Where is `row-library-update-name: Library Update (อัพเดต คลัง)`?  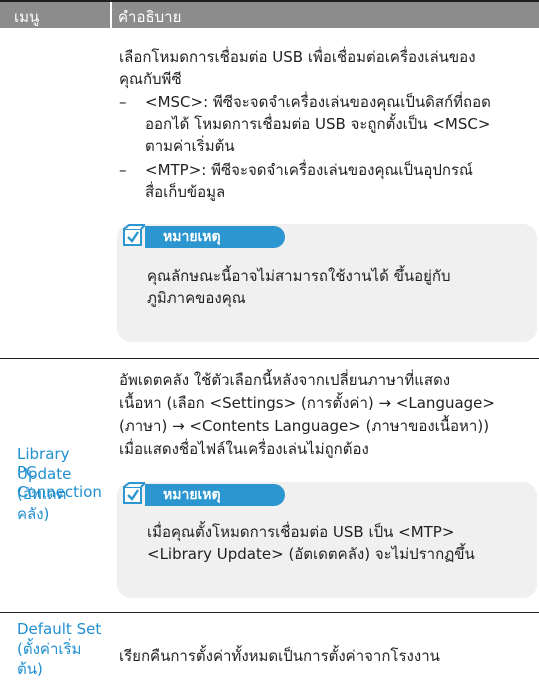 row-library-update-name: Library Update (อัพเดต คลัง) is located at coordinates (44, 484).